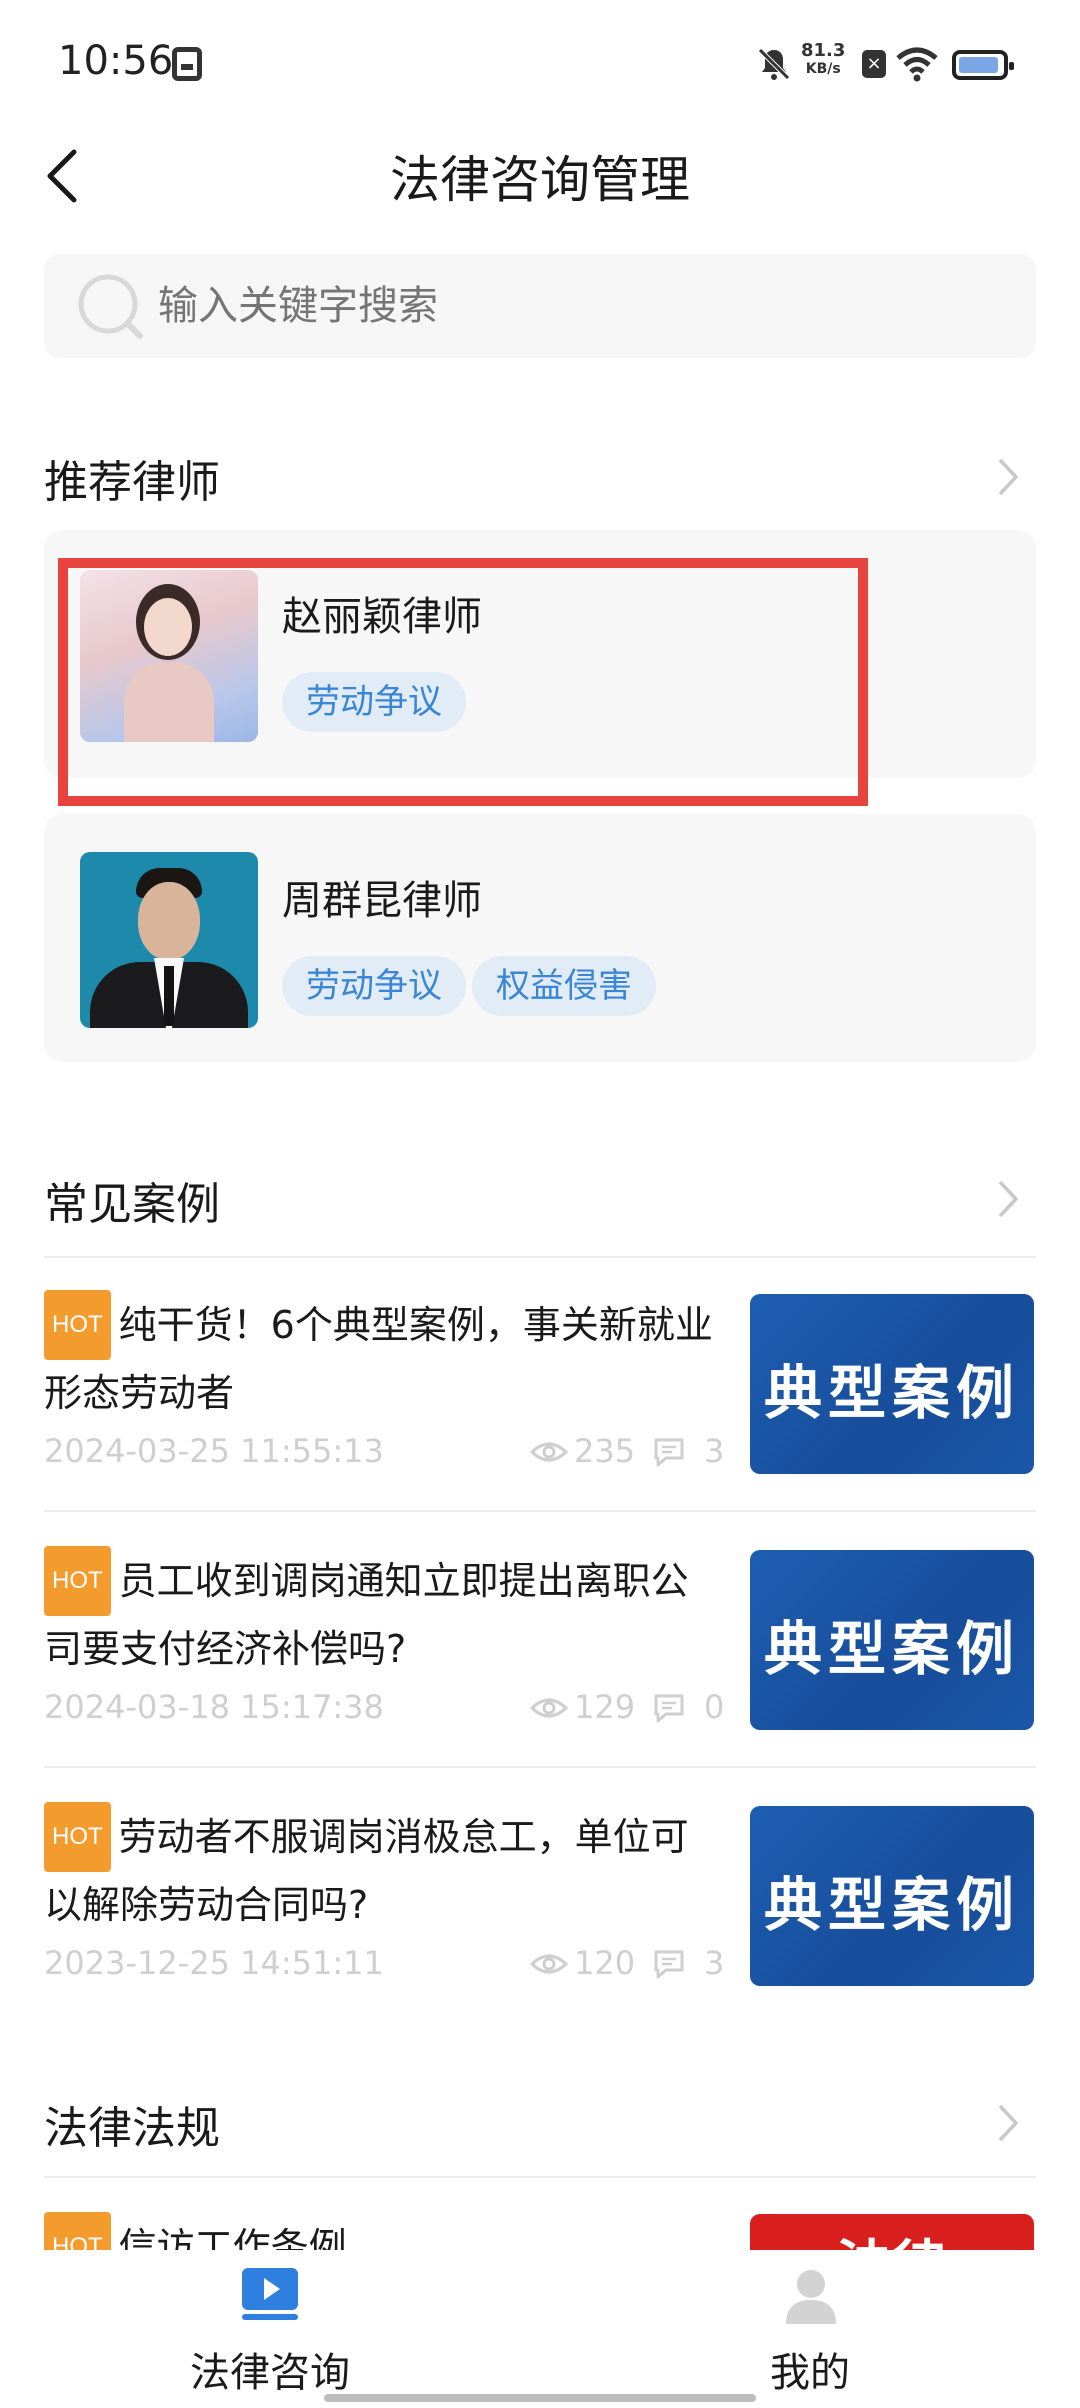  What do you see at coordinates (366, 1871) in the screenshot?
I see `case-title-text: 劳动者不服调岗消极怠工，单位可以解除劳动合同吗?` at bounding box center [366, 1871].